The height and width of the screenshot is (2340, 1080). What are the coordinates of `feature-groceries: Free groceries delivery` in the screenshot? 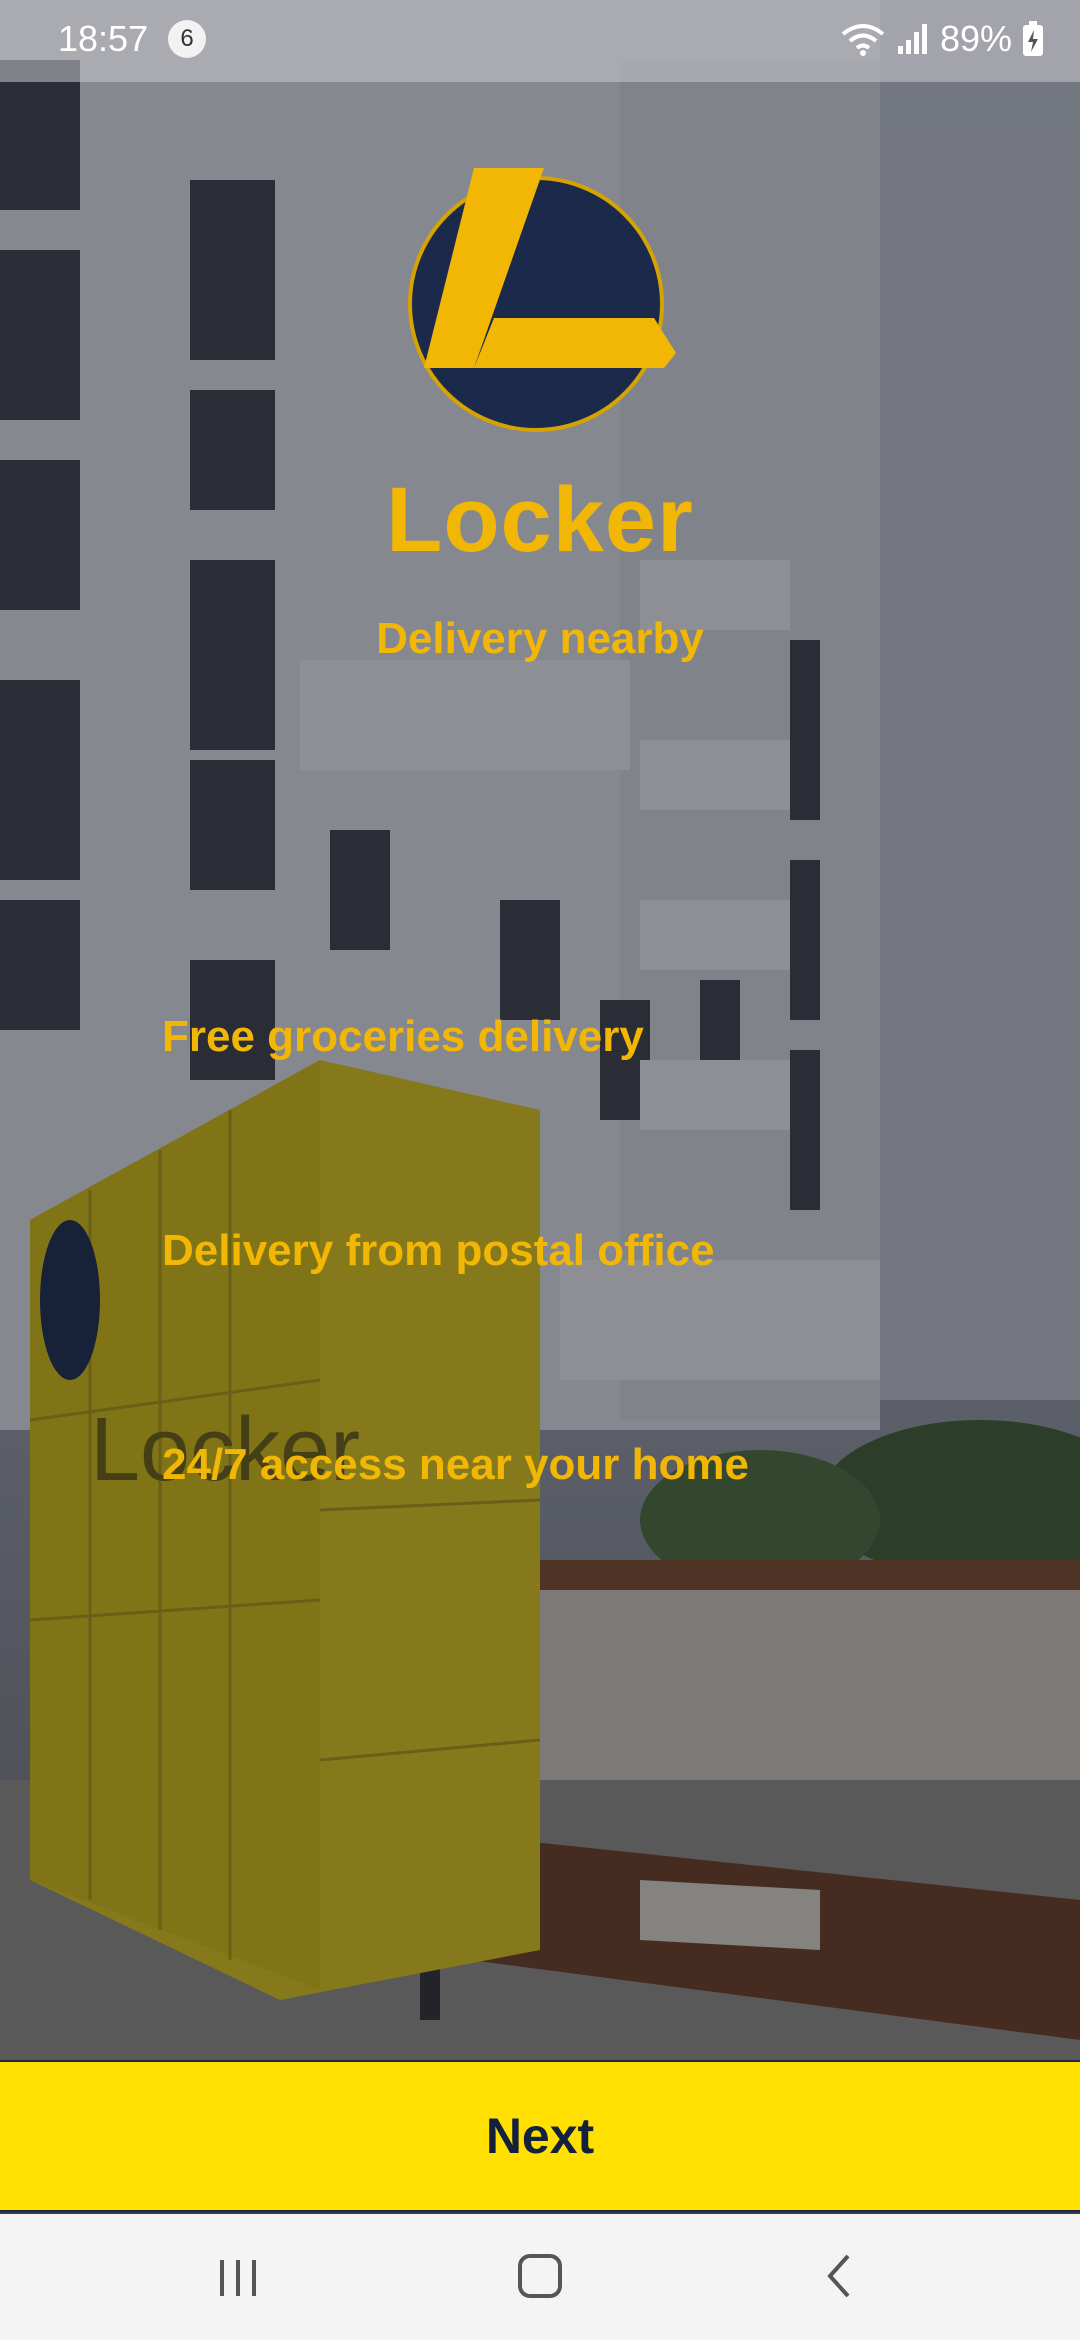 It's located at (403, 1036).